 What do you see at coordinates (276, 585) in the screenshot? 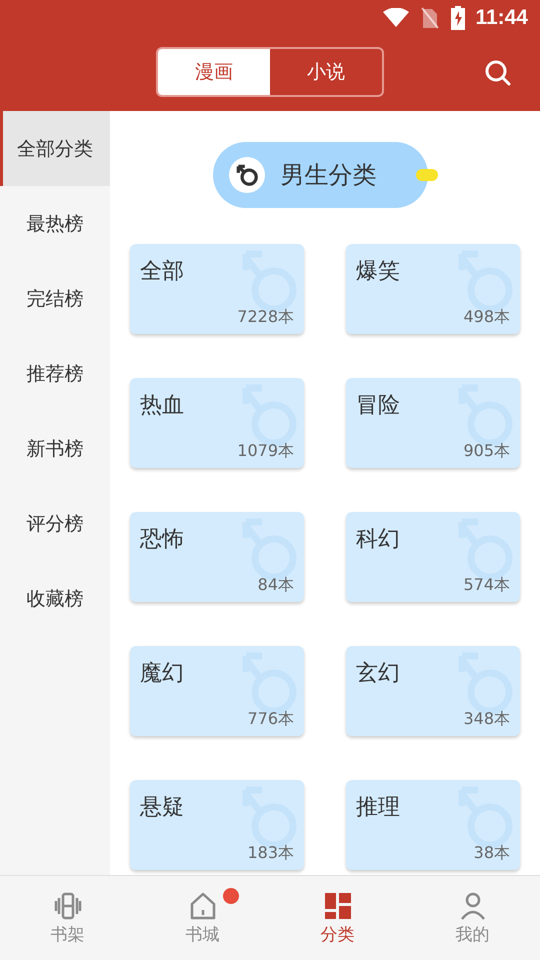
I see `book-count: 84本` at bounding box center [276, 585].